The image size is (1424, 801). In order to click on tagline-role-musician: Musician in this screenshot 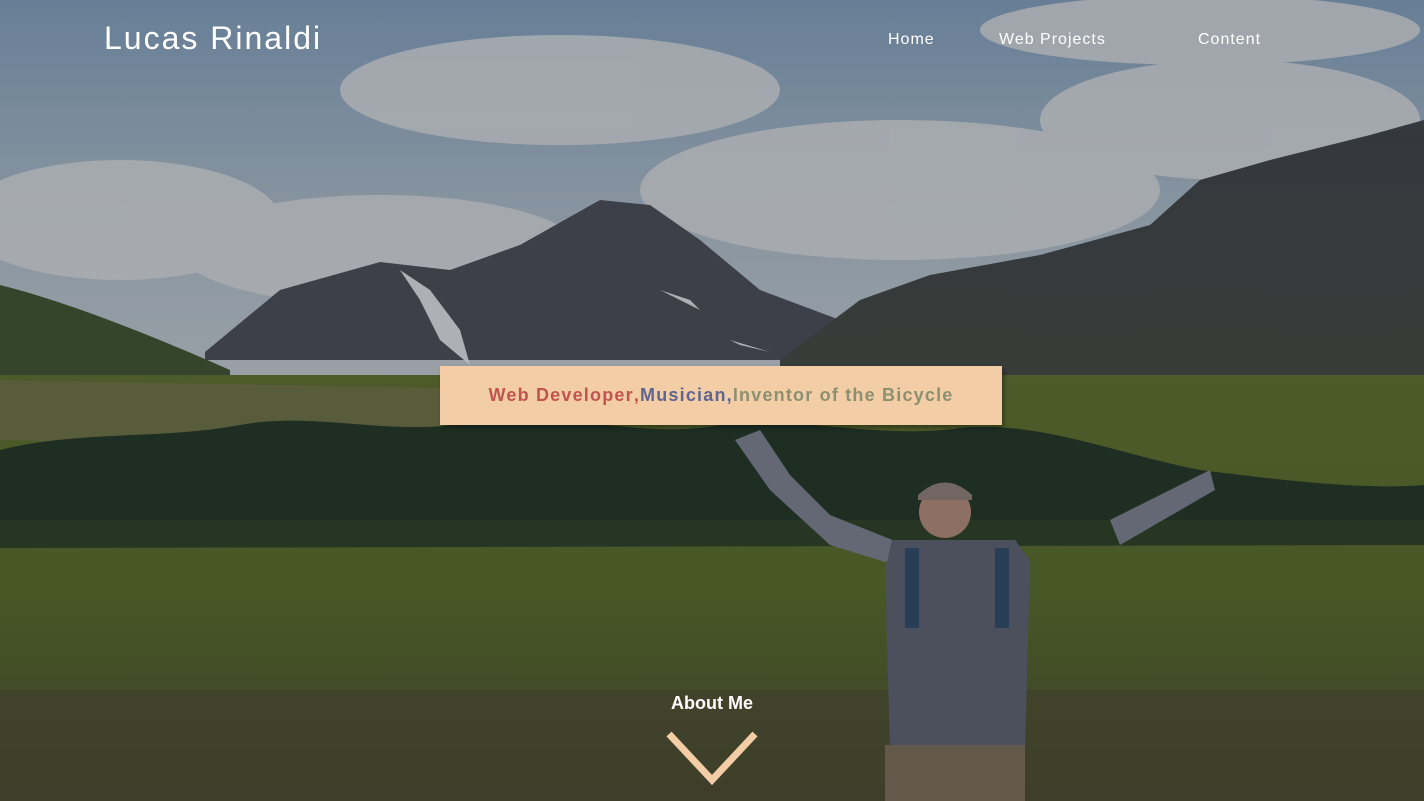, I will do `click(683, 395)`.